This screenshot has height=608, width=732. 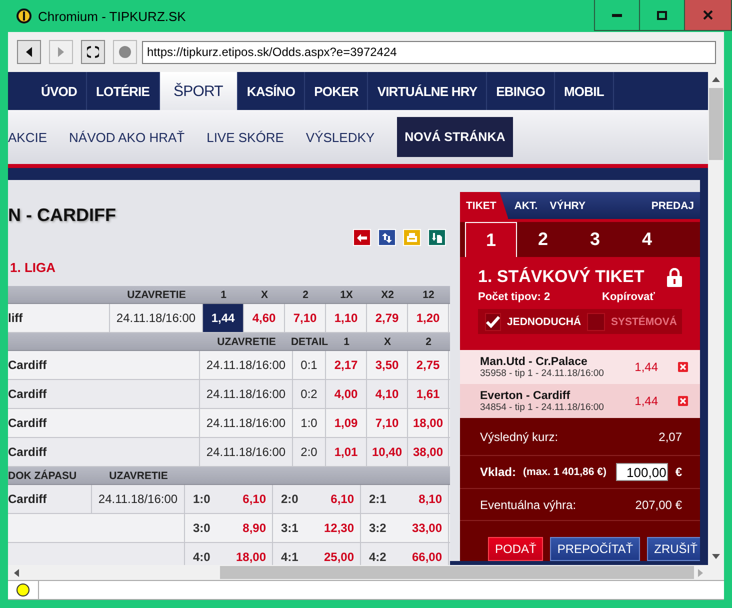 What do you see at coordinates (264, 318) in the screenshot?
I see `odds-cell: 4,60` at bounding box center [264, 318].